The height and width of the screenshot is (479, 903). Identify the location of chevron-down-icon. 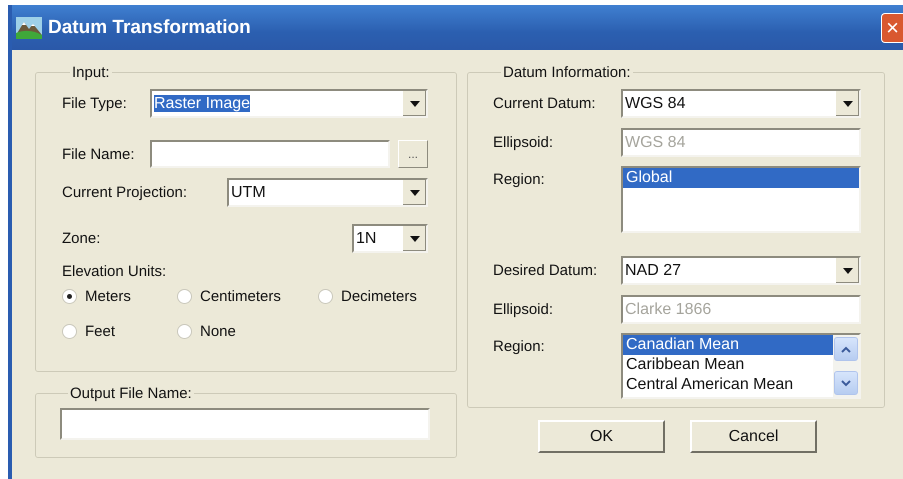
(846, 383).